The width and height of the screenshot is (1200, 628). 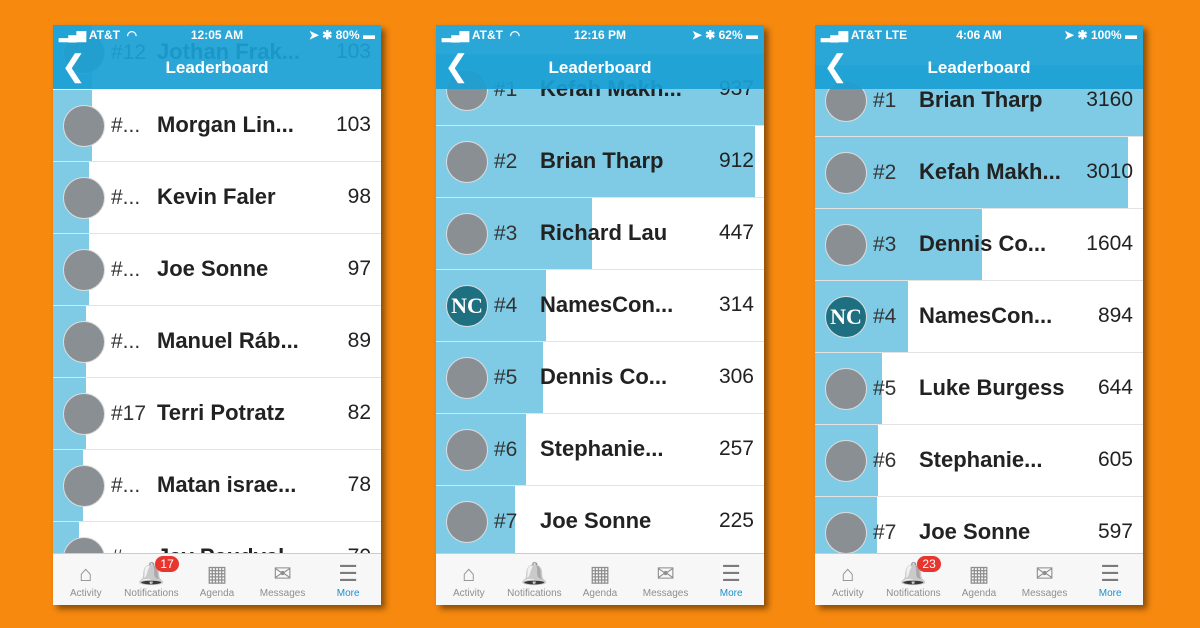 I want to click on inbox-icon: ✉, so click(x=665, y=573).